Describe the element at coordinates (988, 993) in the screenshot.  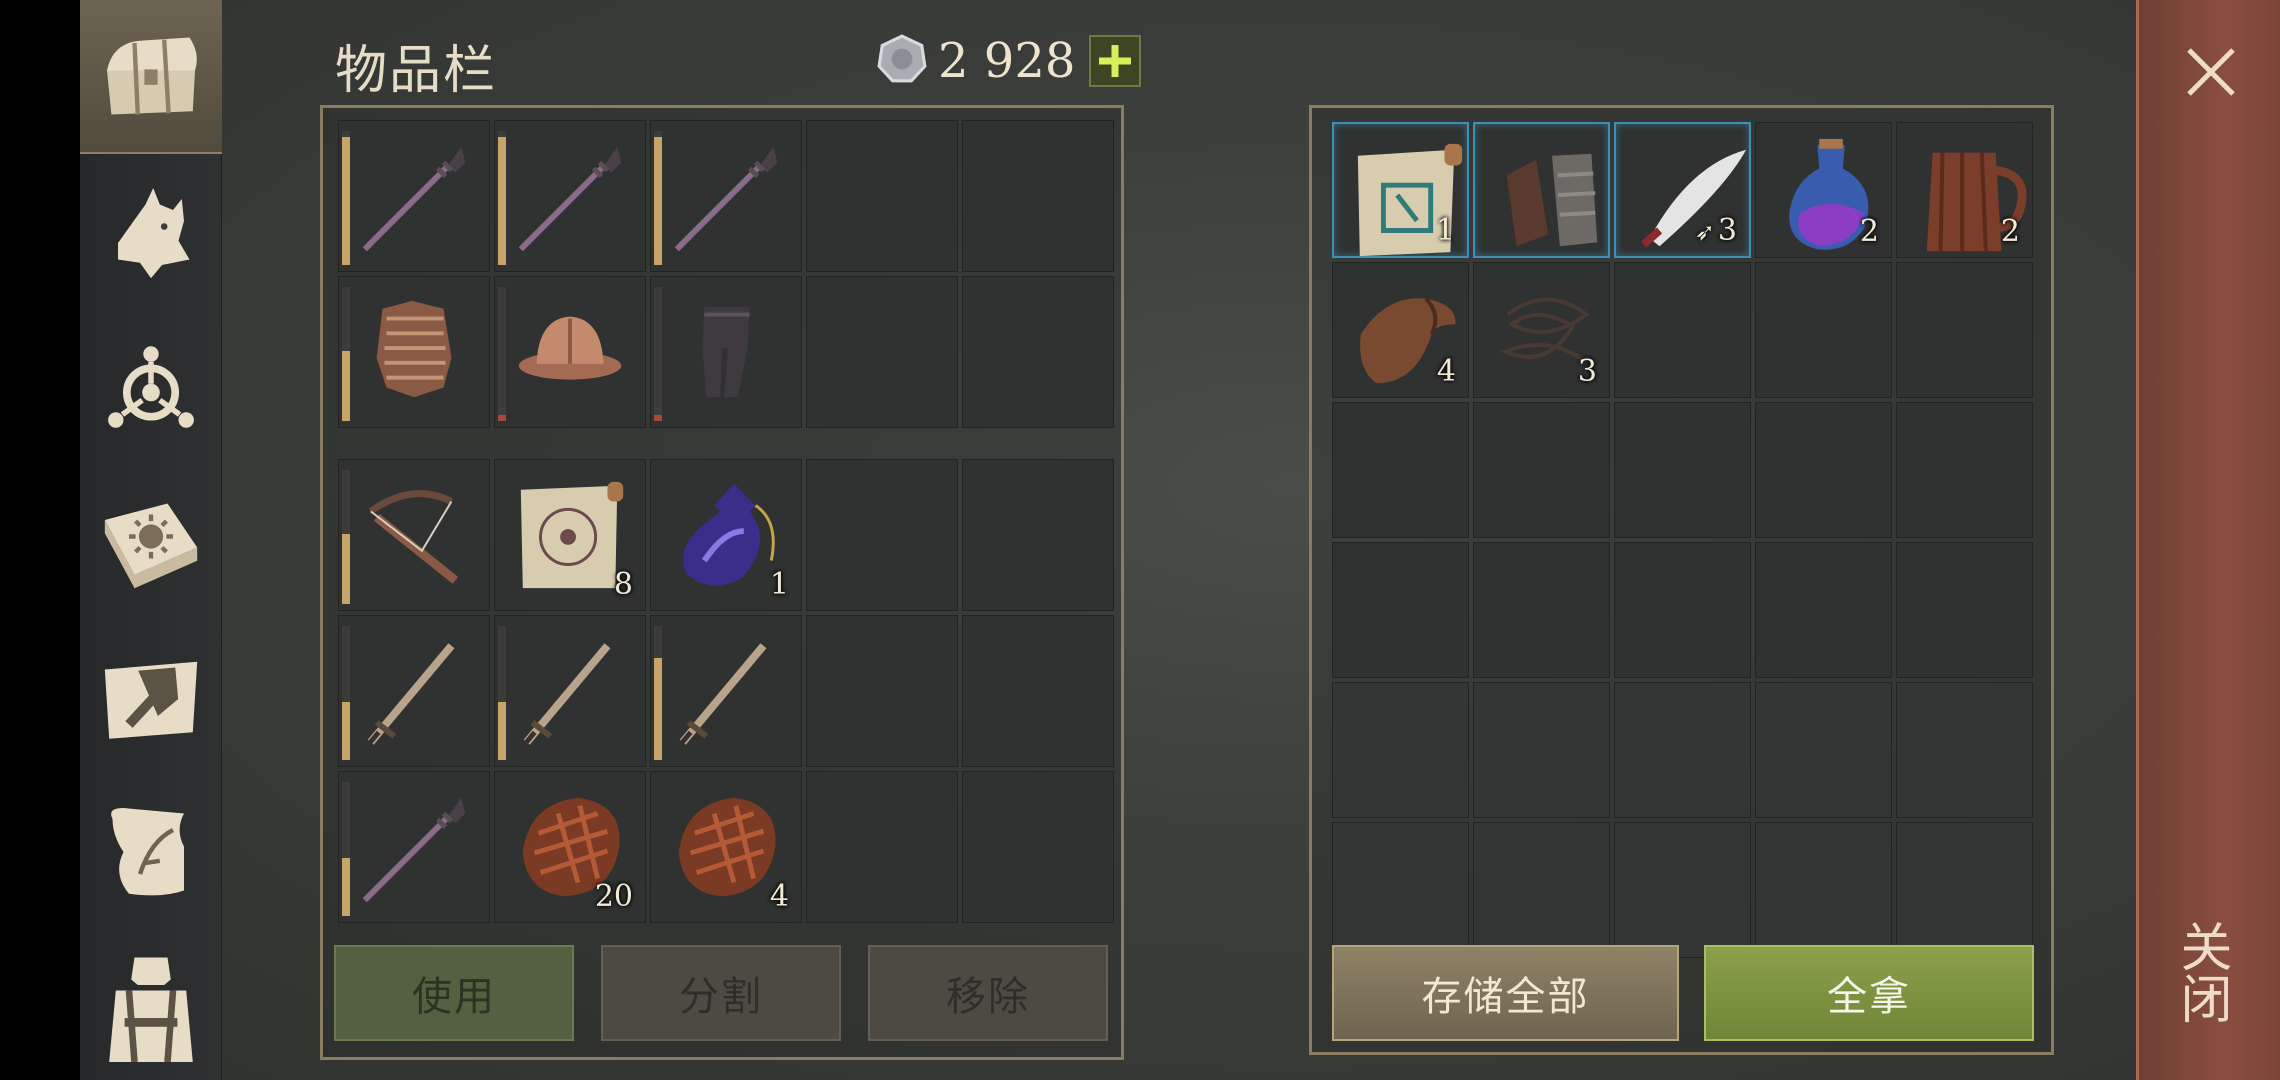
I see `remove-button: 移除` at that location.